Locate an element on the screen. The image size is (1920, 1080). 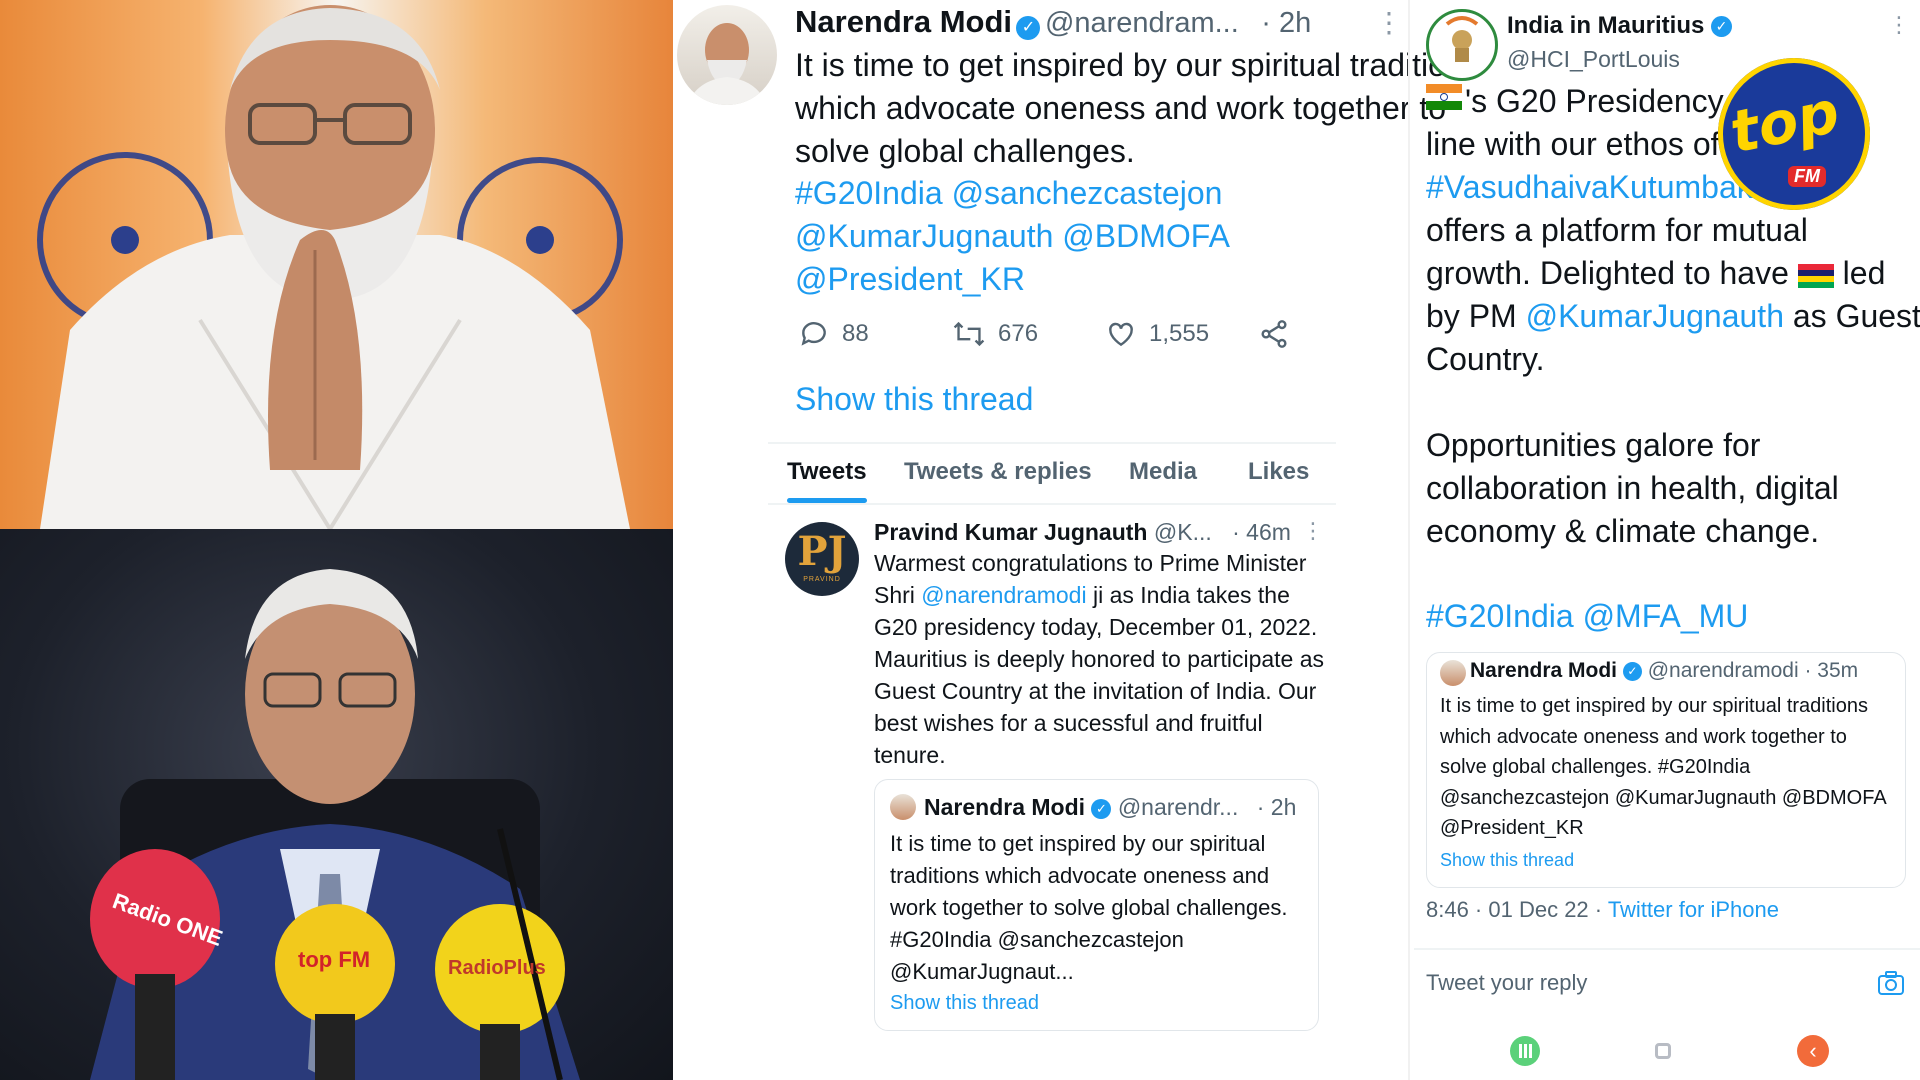
hci-tweet-meta: 8:46 · 01 Dec 22 · Twitter for iPhone is located at coordinates (1602, 910).